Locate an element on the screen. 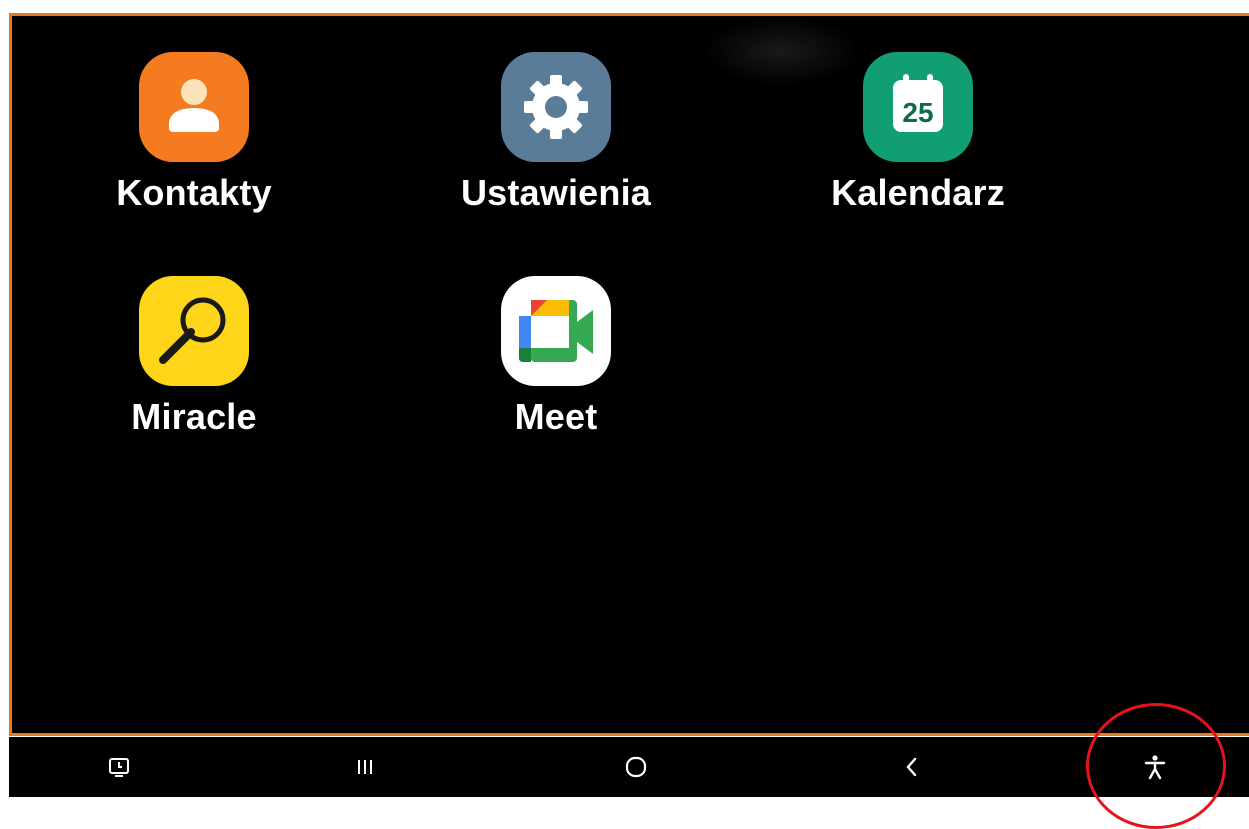 Image resolution: width=1249 pixels, height=829 pixels. calendar-icon: 25 is located at coordinates (918, 107).